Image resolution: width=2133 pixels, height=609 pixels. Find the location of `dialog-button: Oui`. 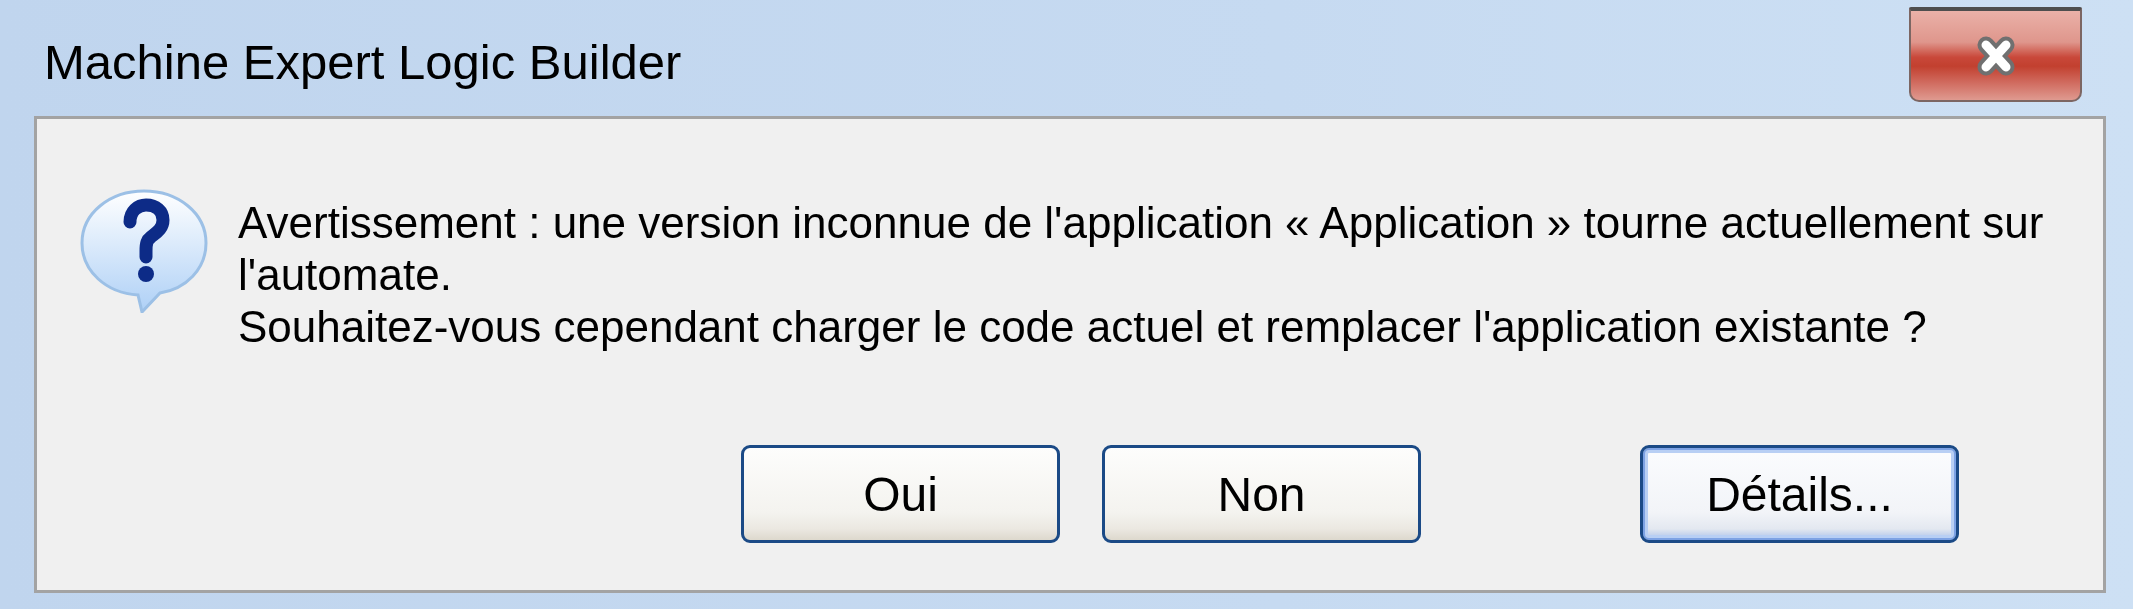

dialog-button: Oui is located at coordinates (900, 494).